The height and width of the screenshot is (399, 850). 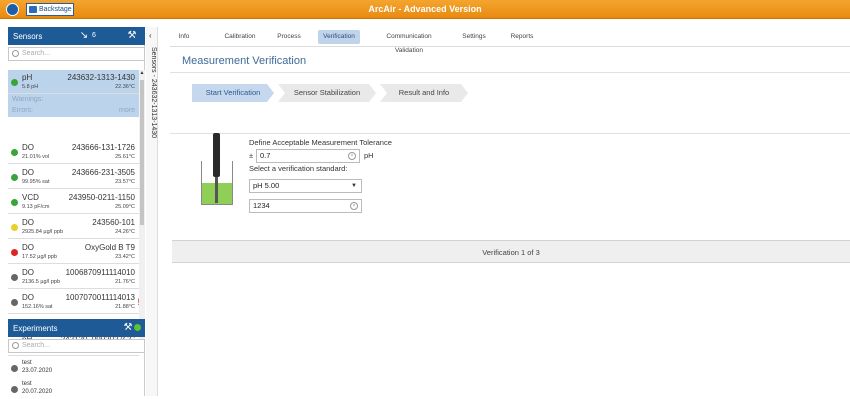 What do you see at coordinates (425, 9) in the screenshot?
I see `title-bar: Backstage ArcAir - Advanced Version` at bounding box center [425, 9].